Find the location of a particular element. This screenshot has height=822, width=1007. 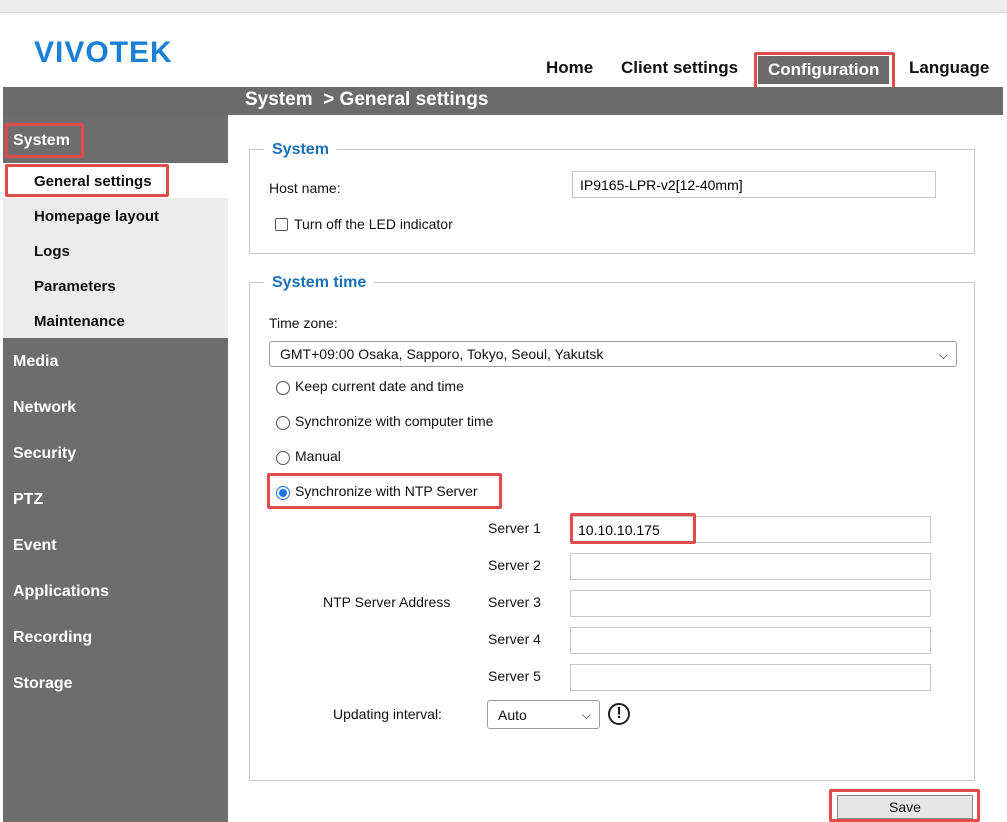

breadcrumb-page: > General settings is located at coordinates (406, 99).